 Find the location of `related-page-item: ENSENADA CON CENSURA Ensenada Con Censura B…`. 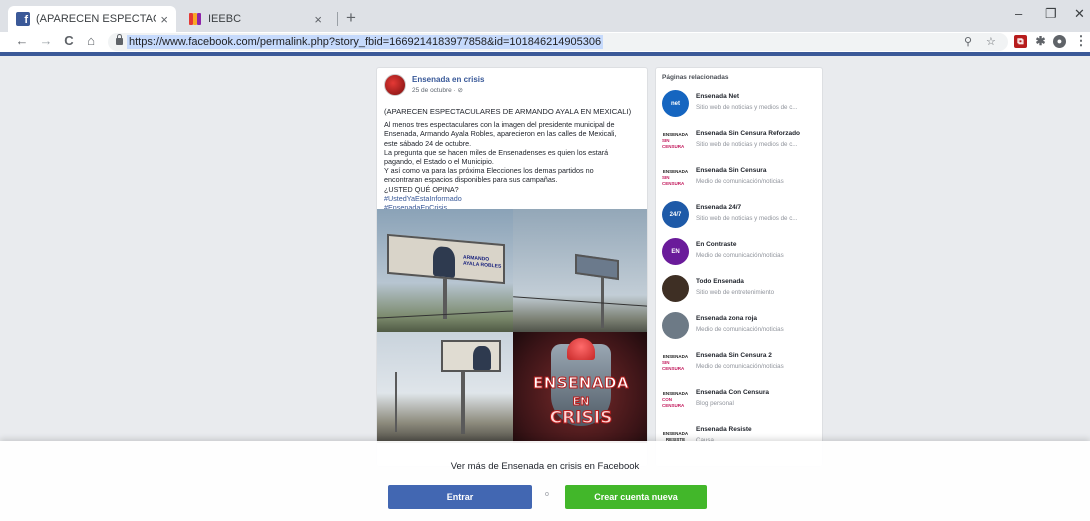

related-page-item: ENSENADA CON CENSURA Ensenada Con Censura B… is located at coordinates (742, 401).